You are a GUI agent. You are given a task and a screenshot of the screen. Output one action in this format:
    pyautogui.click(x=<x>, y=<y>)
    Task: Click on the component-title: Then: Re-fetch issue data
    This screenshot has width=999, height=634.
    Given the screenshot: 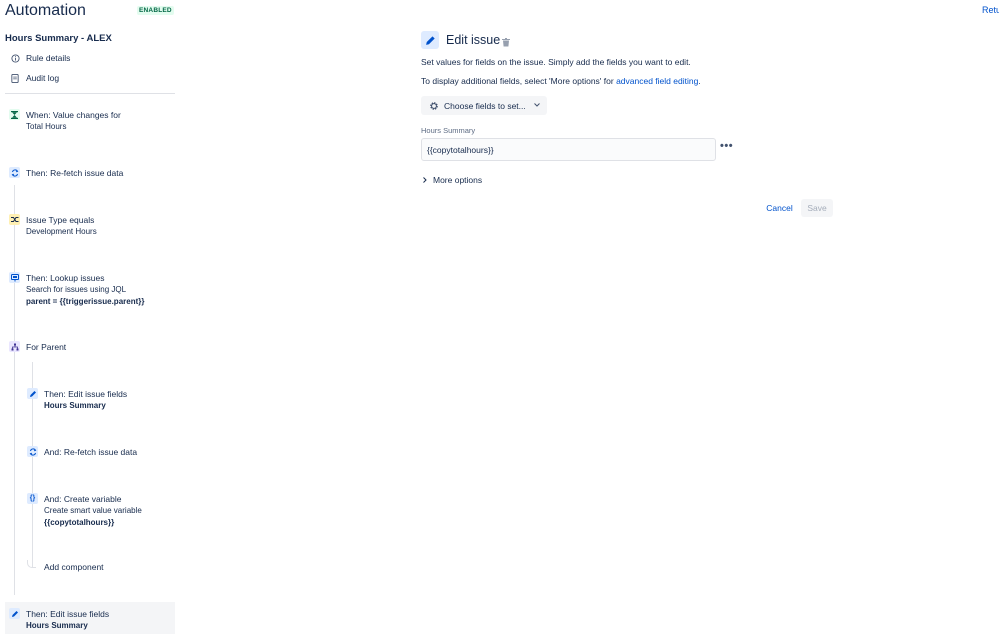 What is the action you would take?
    pyautogui.click(x=75, y=173)
    